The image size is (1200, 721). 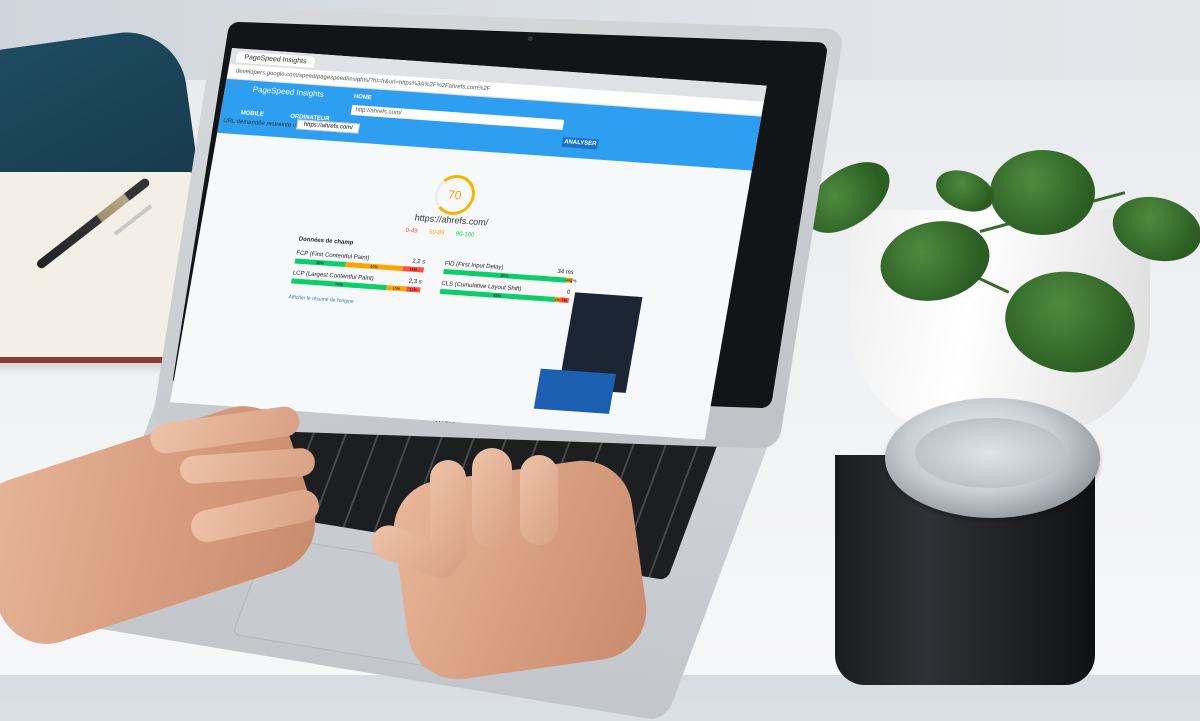 What do you see at coordinates (575, 391) in the screenshot?
I see `extension-popup-footer` at bounding box center [575, 391].